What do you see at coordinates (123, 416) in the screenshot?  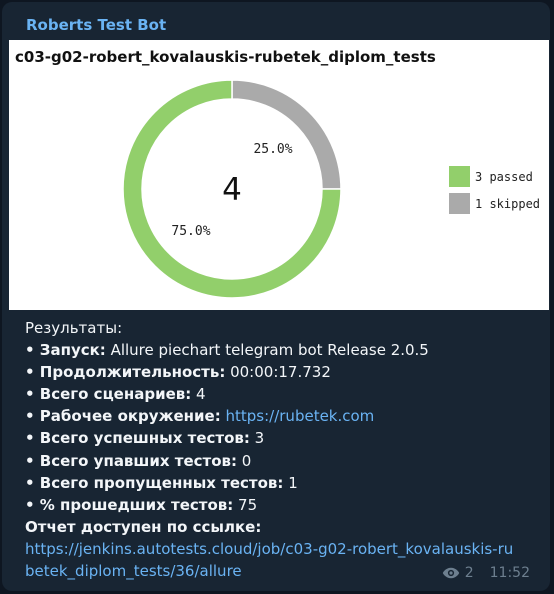 I see `result-label: • Рабочее окружение:` at bounding box center [123, 416].